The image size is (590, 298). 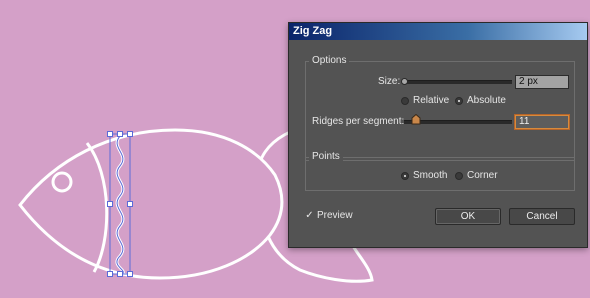 I want to click on corner-radio, so click(x=459, y=176).